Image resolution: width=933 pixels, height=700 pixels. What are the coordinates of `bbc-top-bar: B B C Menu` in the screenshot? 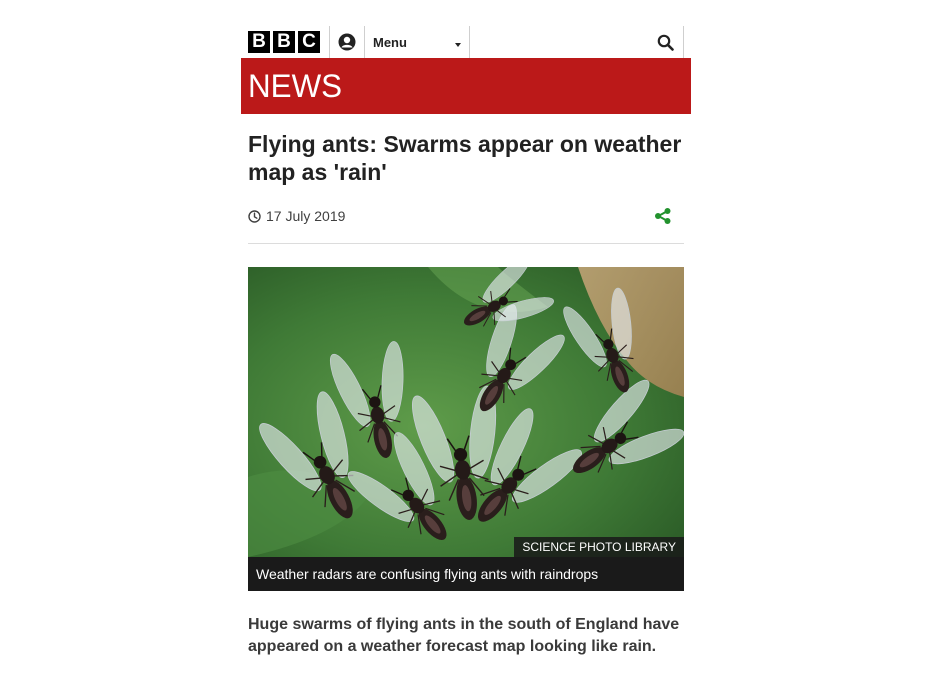 It's located at (466, 42).